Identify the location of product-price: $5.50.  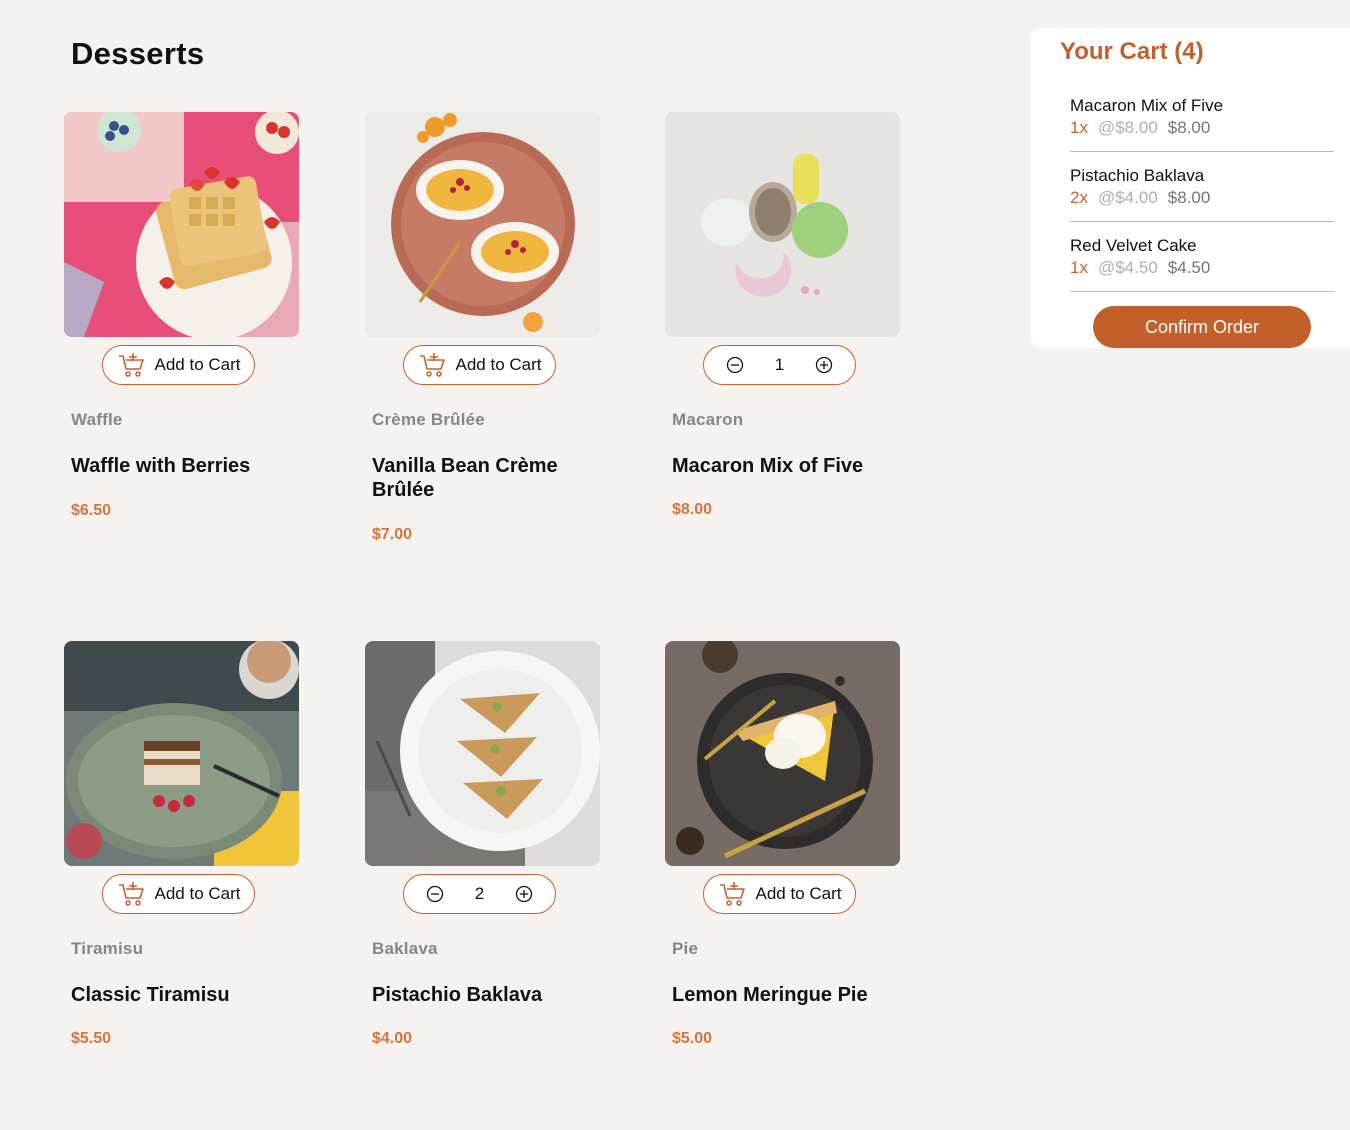
(91, 1038).